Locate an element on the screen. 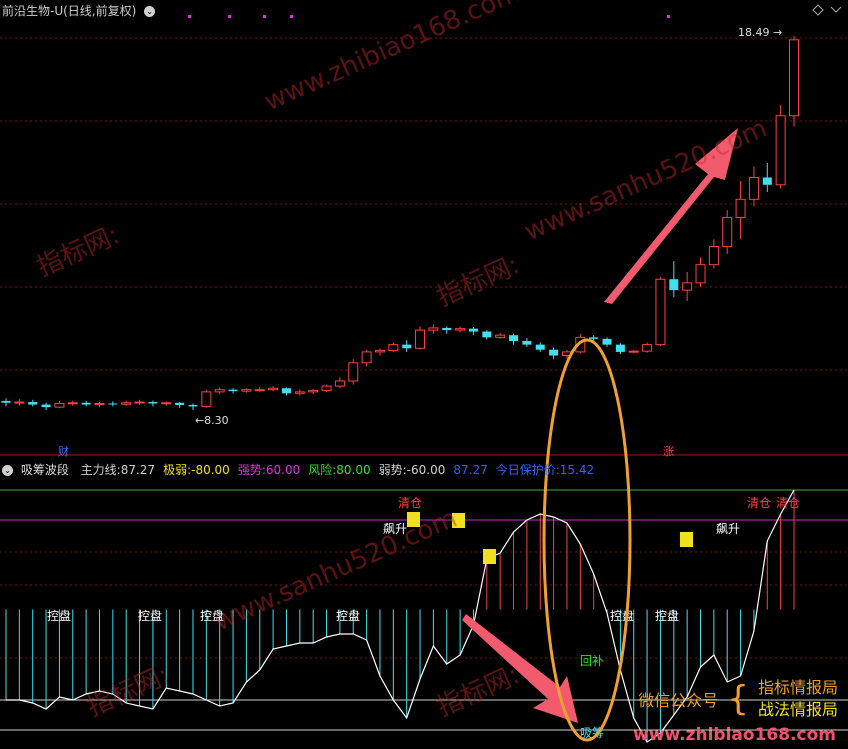 Image resolution: width=848 pixels, height=749 pixels. low-label: ←8.30 is located at coordinates (212, 420).